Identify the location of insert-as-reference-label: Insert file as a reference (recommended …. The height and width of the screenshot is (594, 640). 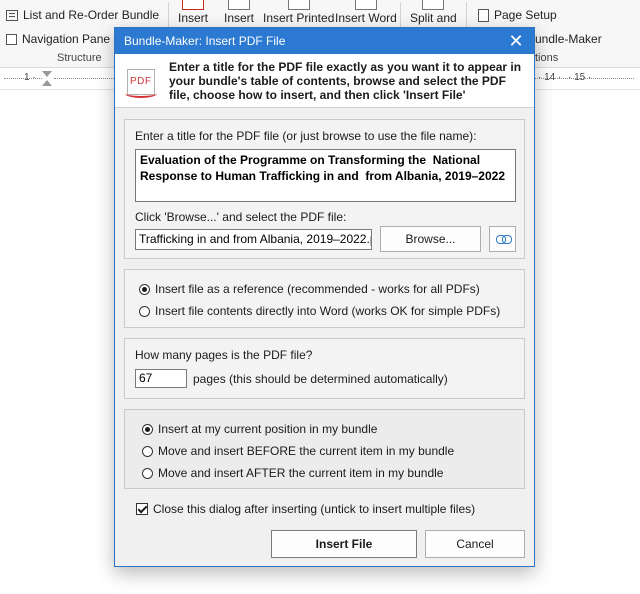
(317, 289).